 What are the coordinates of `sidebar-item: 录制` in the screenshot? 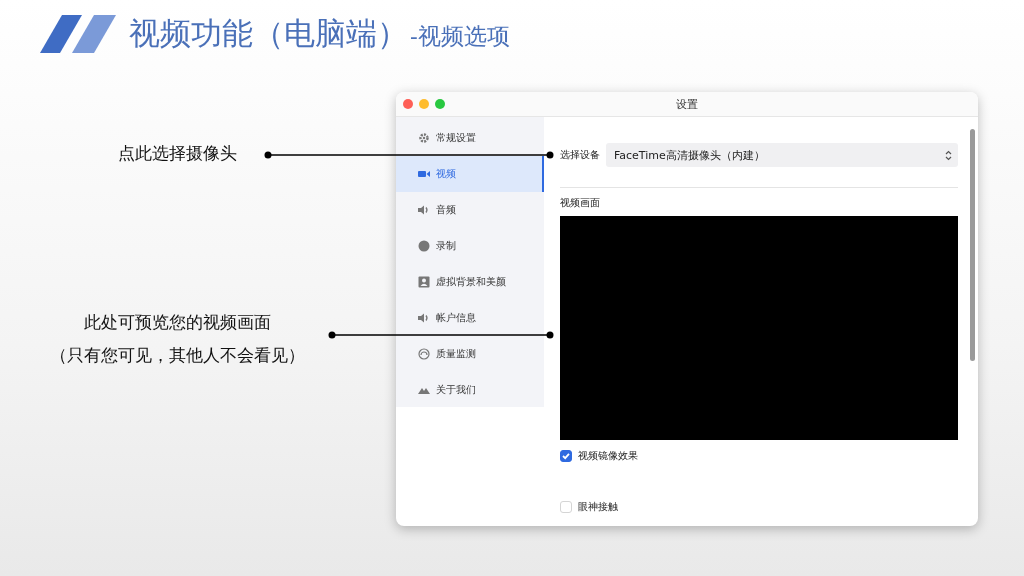 It's located at (470, 246).